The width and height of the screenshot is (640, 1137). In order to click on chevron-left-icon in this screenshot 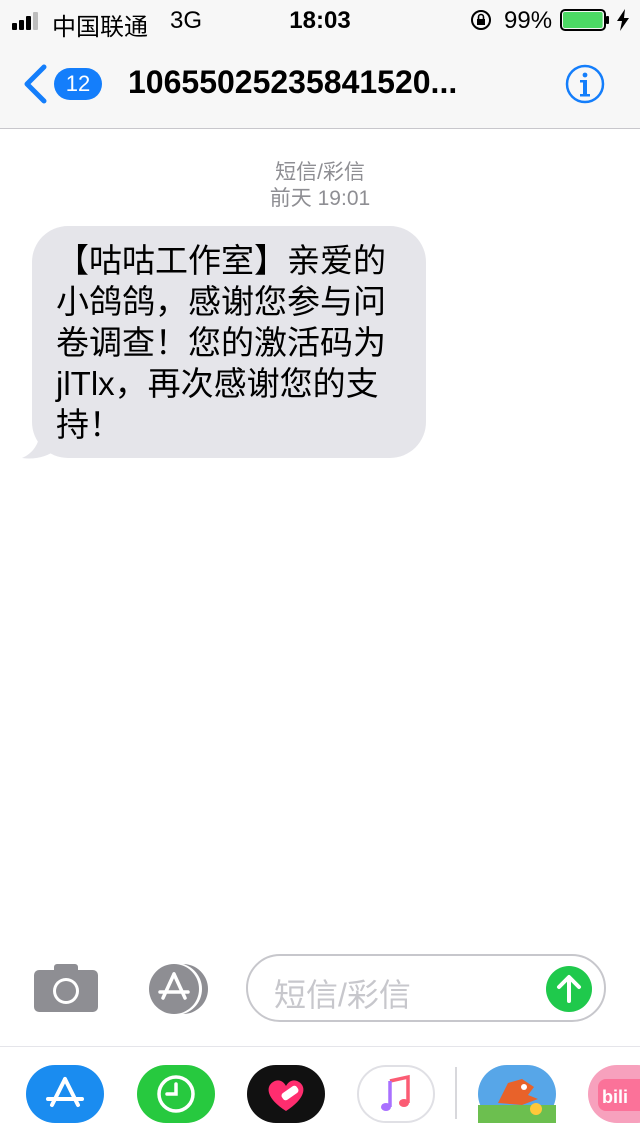, I will do `click(35, 84)`.